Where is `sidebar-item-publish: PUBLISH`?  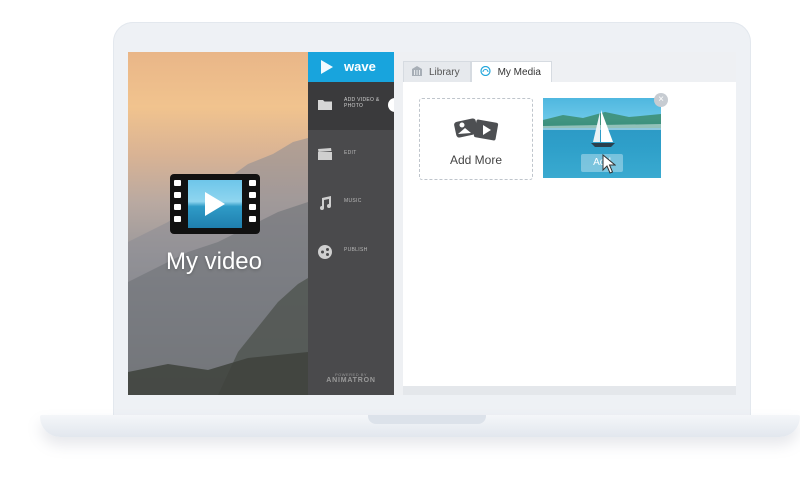 sidebar-item-publish: PUBLISH is located at coordinates (351, 253).